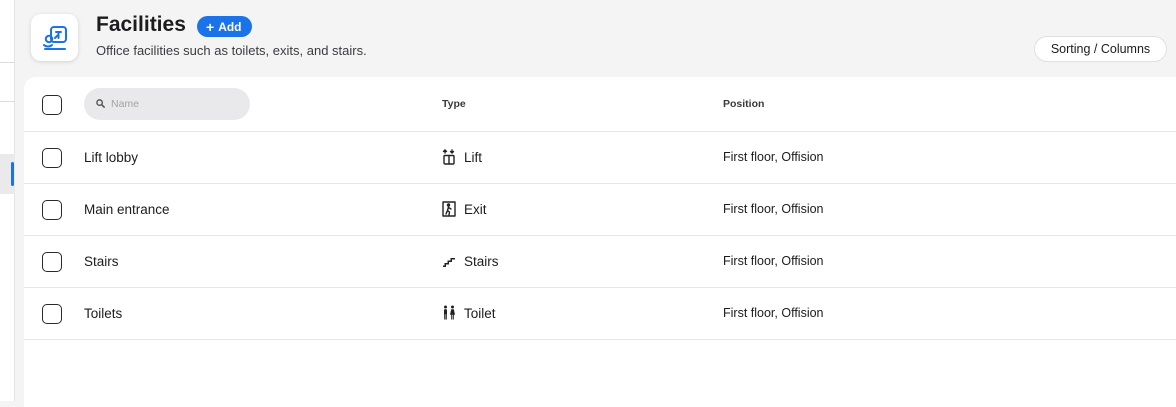  I want to click on type-label: Stairs, so click(481, 261).